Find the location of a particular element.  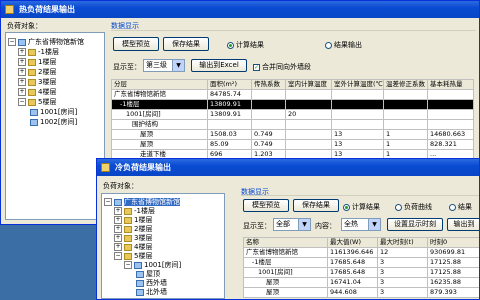

col-header: 最大时刻(t) is located at coordinates (402, 242).